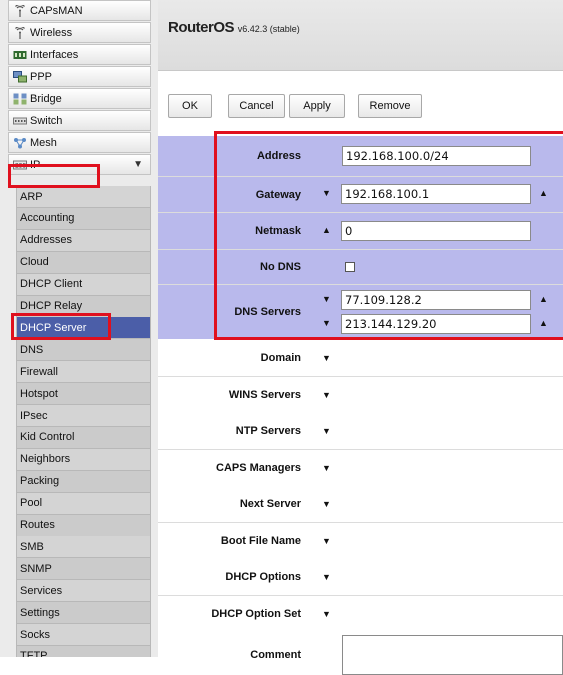 The image size is (563, 675). Describe the element at coordinates (79, 142) in the screenshot. I see `sidebar-item-mesh: Mesh` at that location.